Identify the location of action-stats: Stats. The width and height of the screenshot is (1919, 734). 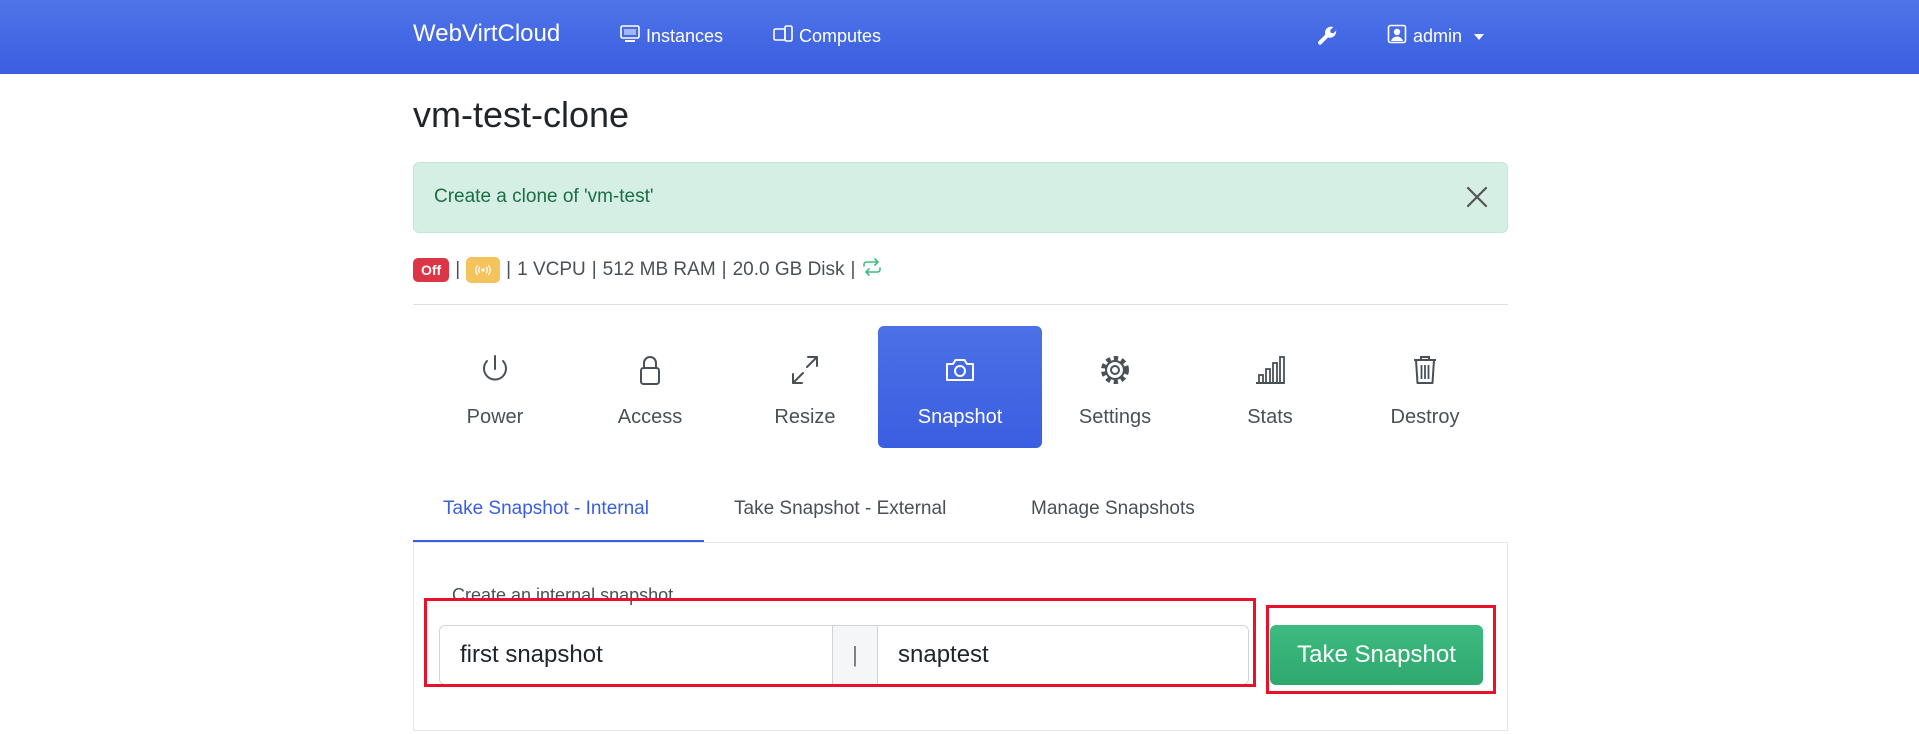
(1270, 387).